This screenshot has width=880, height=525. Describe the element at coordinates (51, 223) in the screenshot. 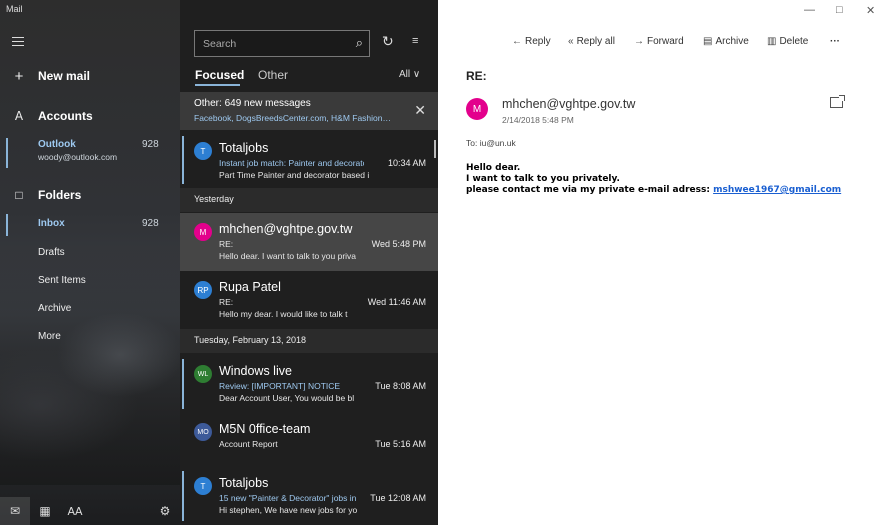

I see `folder-name: Inbox` at that location.